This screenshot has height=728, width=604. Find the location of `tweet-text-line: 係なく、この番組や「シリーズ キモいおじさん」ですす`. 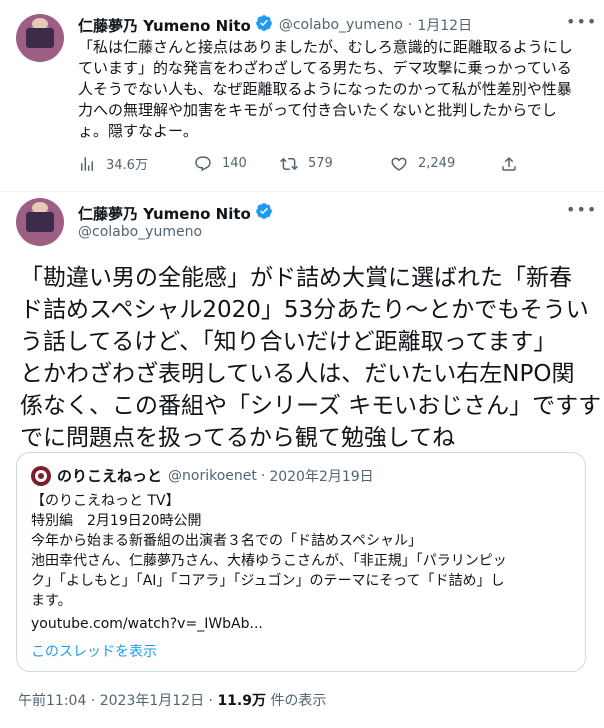

tweet-text-line: 係なく、この番組や「シリーズ キモいおじさん」ですす is located at coordinates (311, 406).